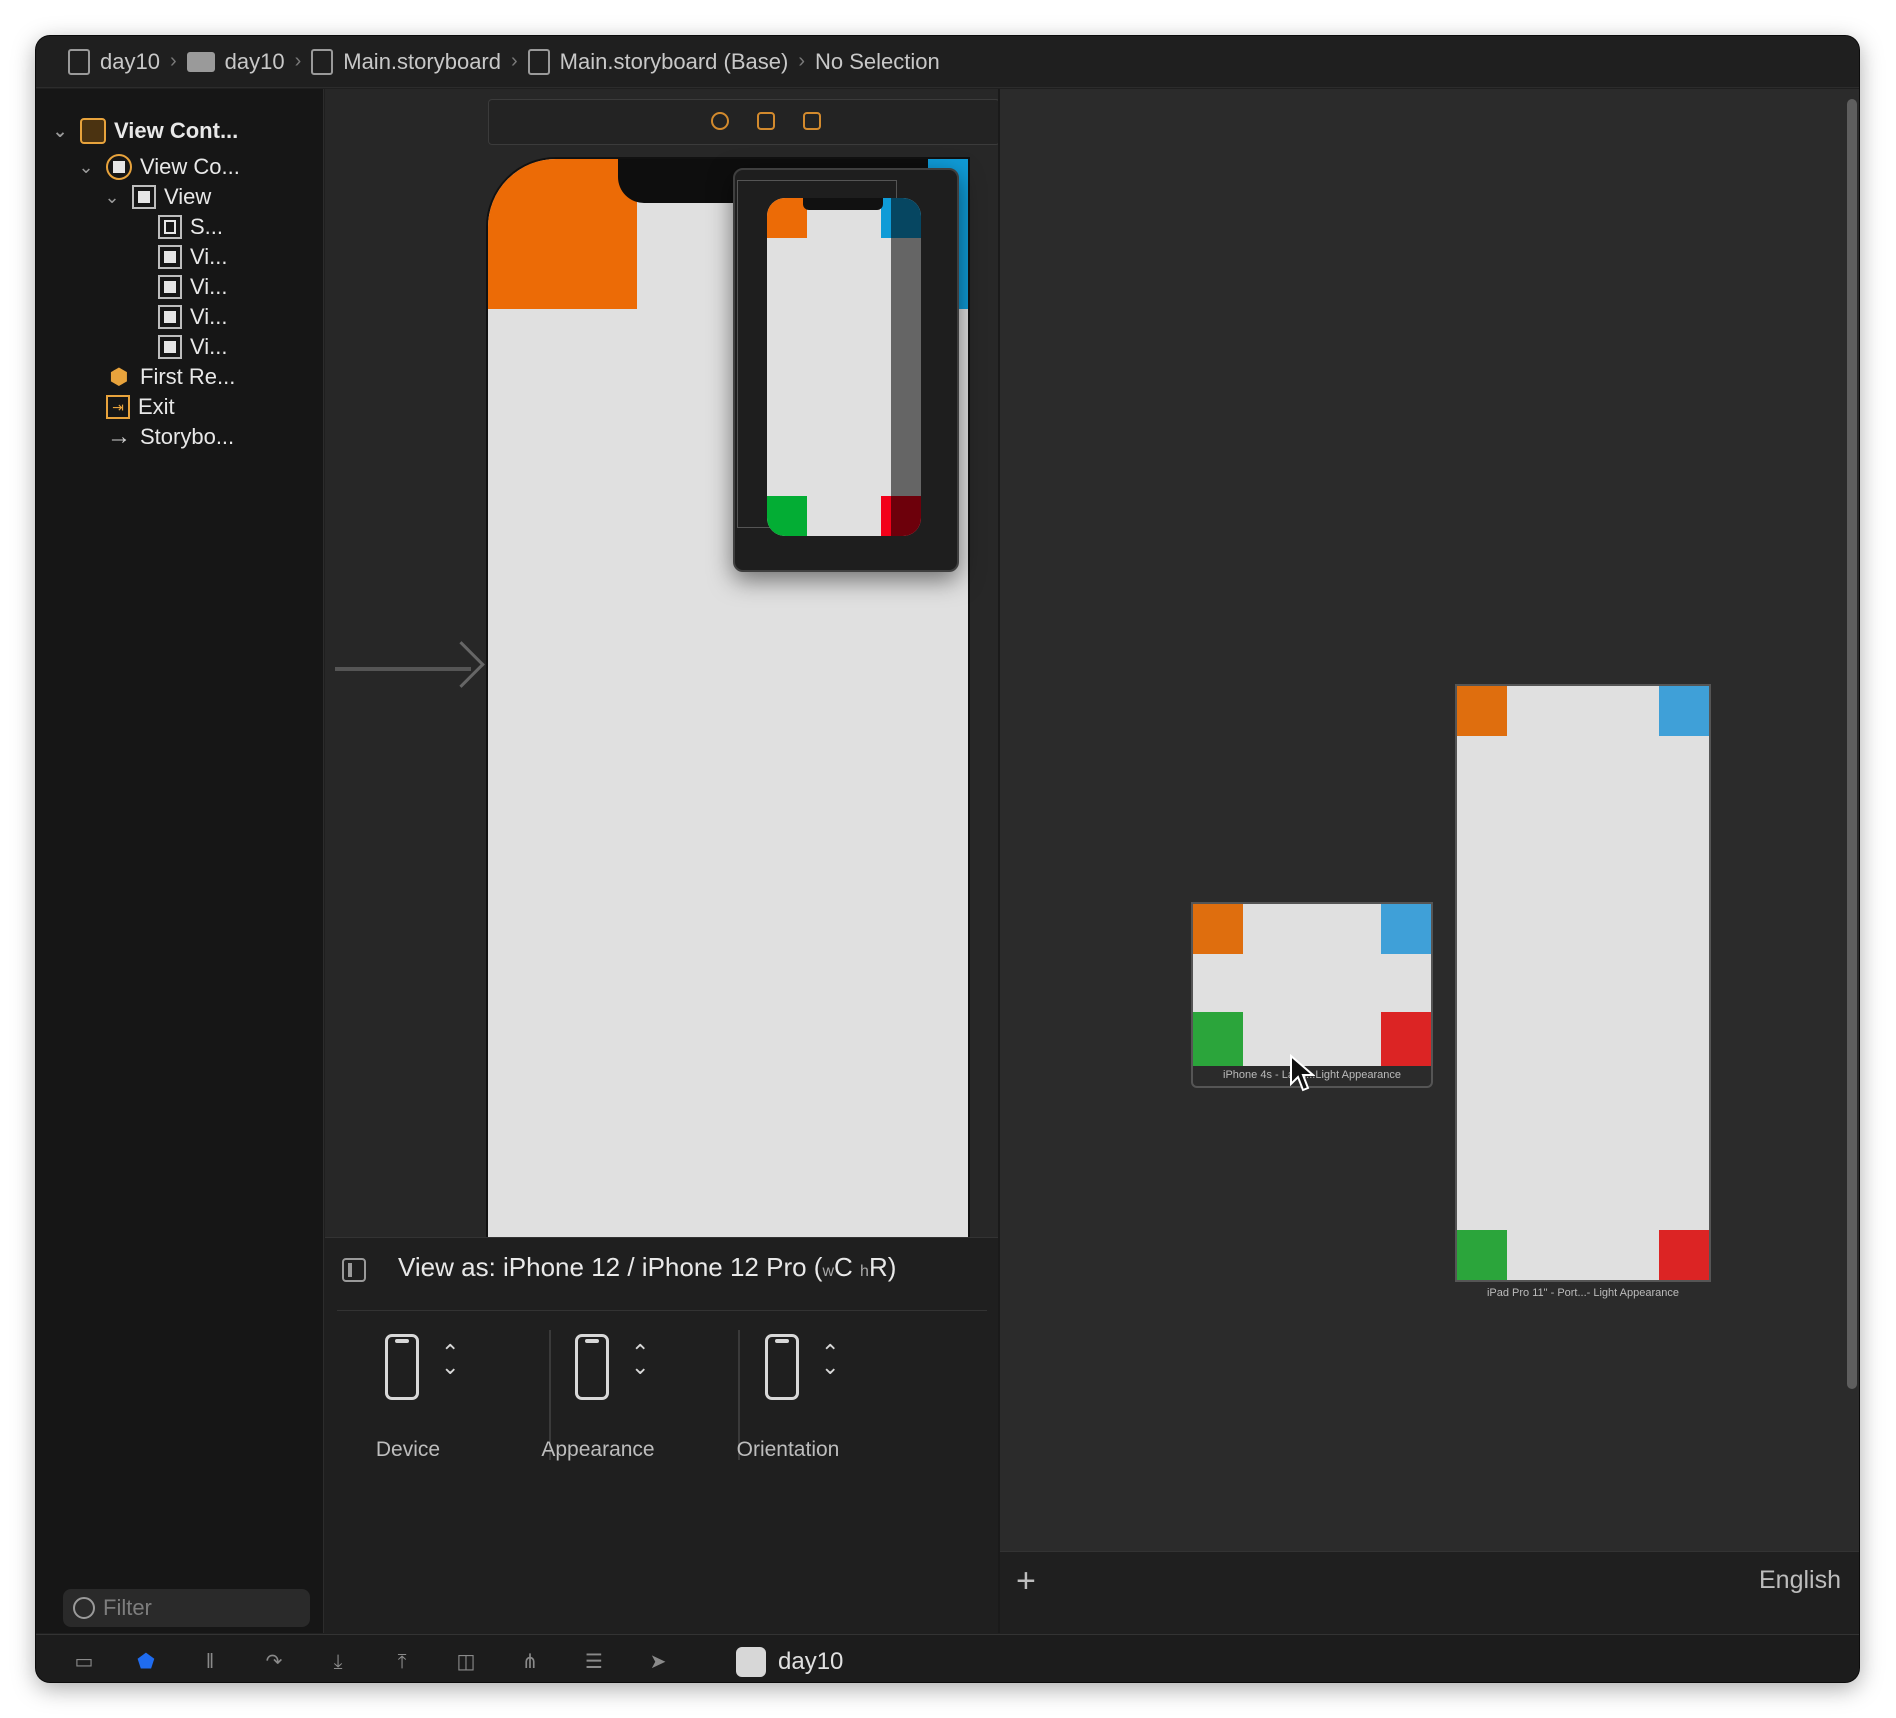  Describe the element at coordinates (562, 234) in the screenshot. I see `orange-view` at that location.